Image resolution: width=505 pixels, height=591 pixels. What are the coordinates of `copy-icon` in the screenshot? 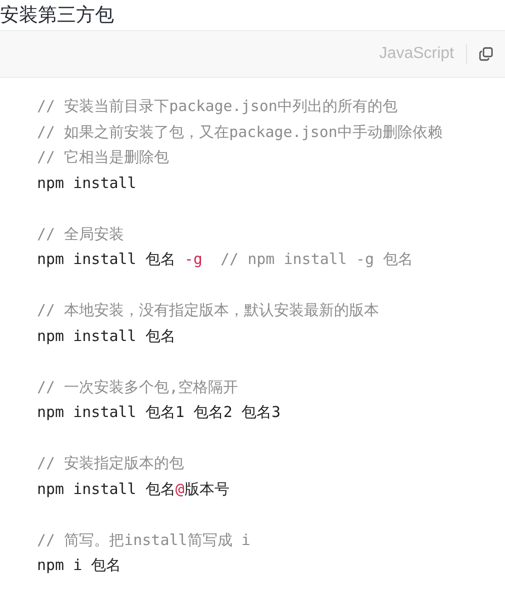 It's located at (486, 54).